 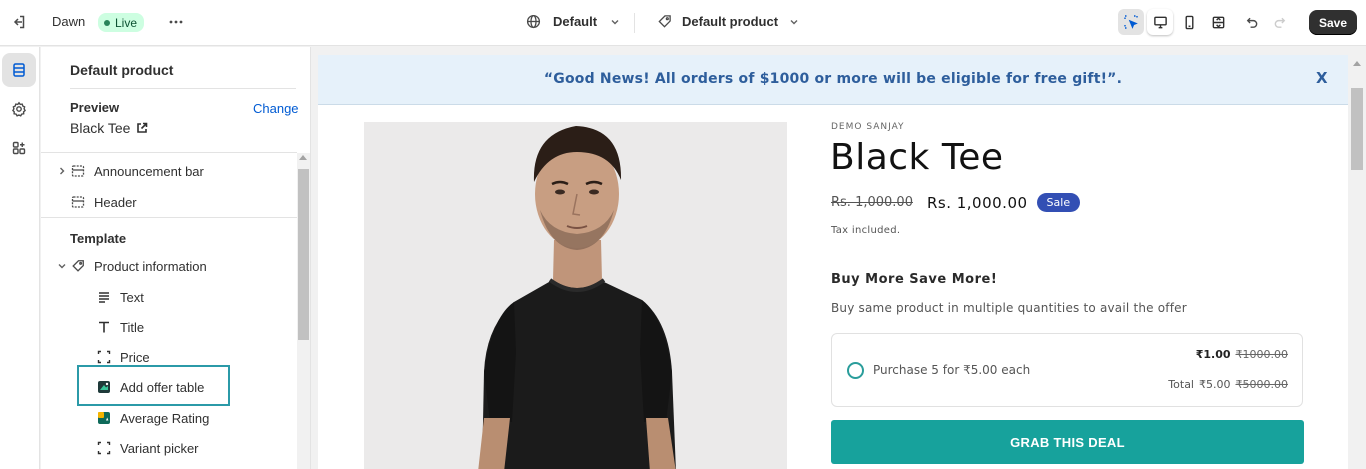 I want to click on block-label: Text, so click(x=132, y=297).